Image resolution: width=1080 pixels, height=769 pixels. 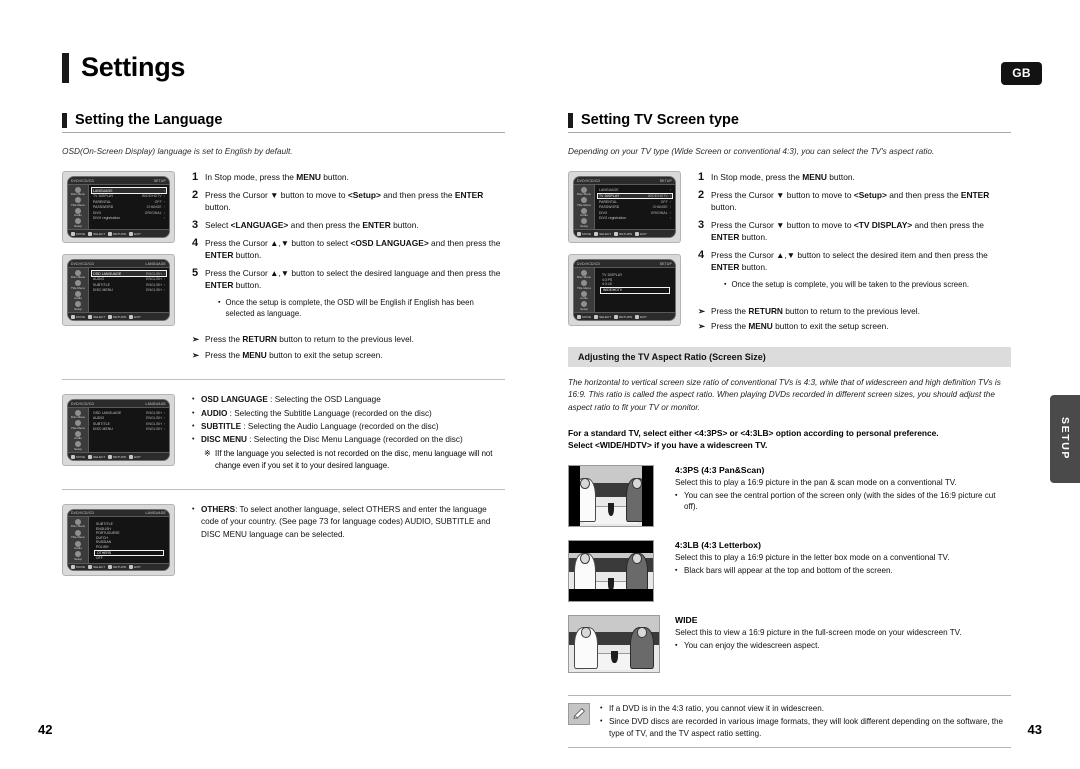 What do you see at coordinates (657, 195) in the screenshot?
I see `osd-menu-value: WIDE/HDTV` at bounding box center [657, 195].